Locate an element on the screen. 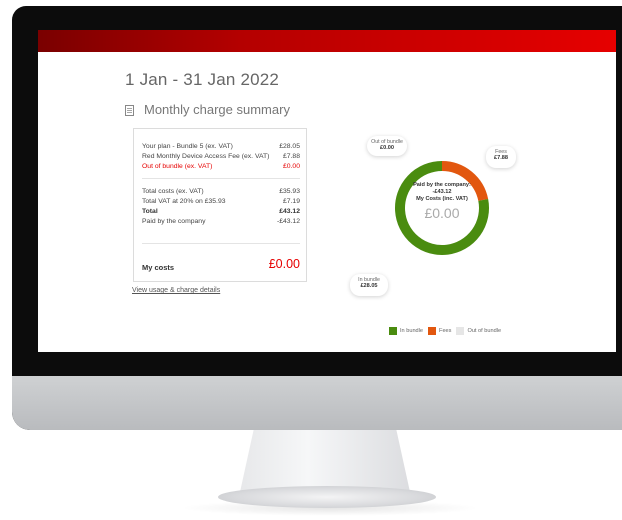 This screenshot has height=520, width=622. monitor-stand is located at coordinates (325, 461).